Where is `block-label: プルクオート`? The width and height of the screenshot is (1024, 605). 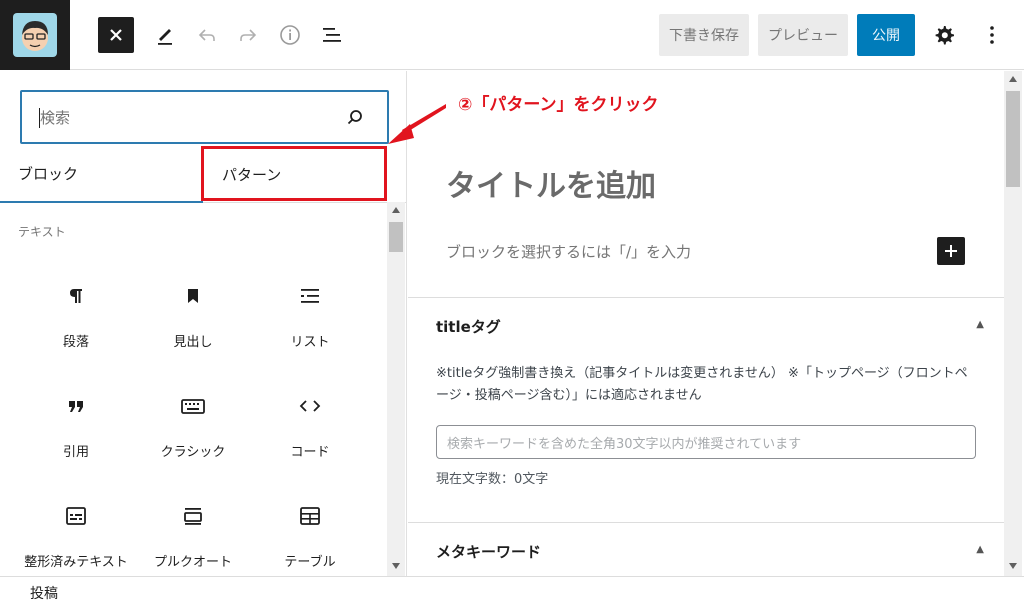
block-label: プルクオート is located at coordinates (192, 562).